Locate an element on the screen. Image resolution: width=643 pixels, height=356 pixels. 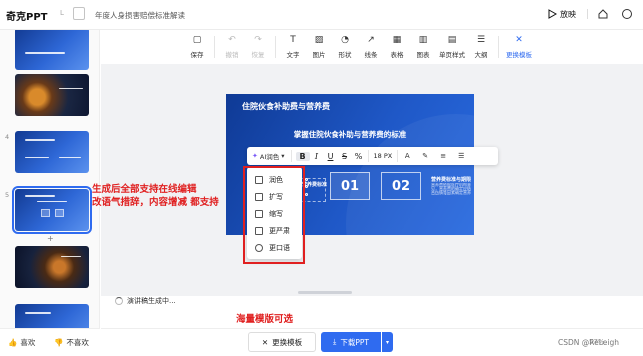
ai-polish-dropdown: ✦ AI润色 ▾ is located at coordinates (269, 156).